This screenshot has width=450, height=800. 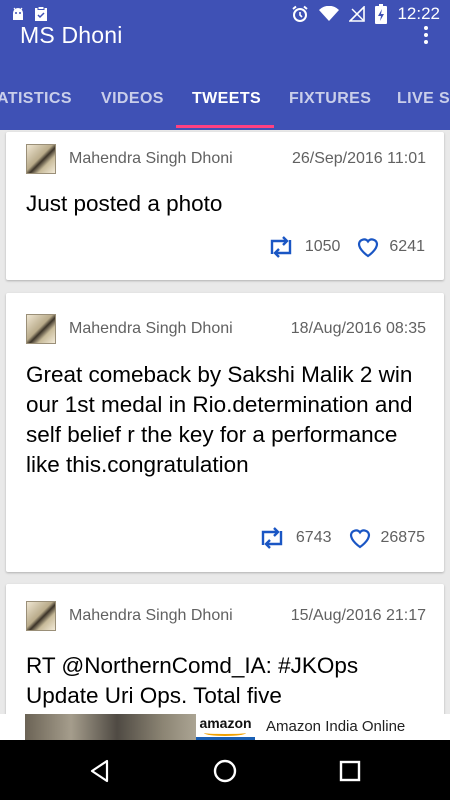 What do you see at coordinates (358, 158) in the screenshot?
I see `tweet-date: 26/Sep/2016 11:01` at bounding box center [358, 158].